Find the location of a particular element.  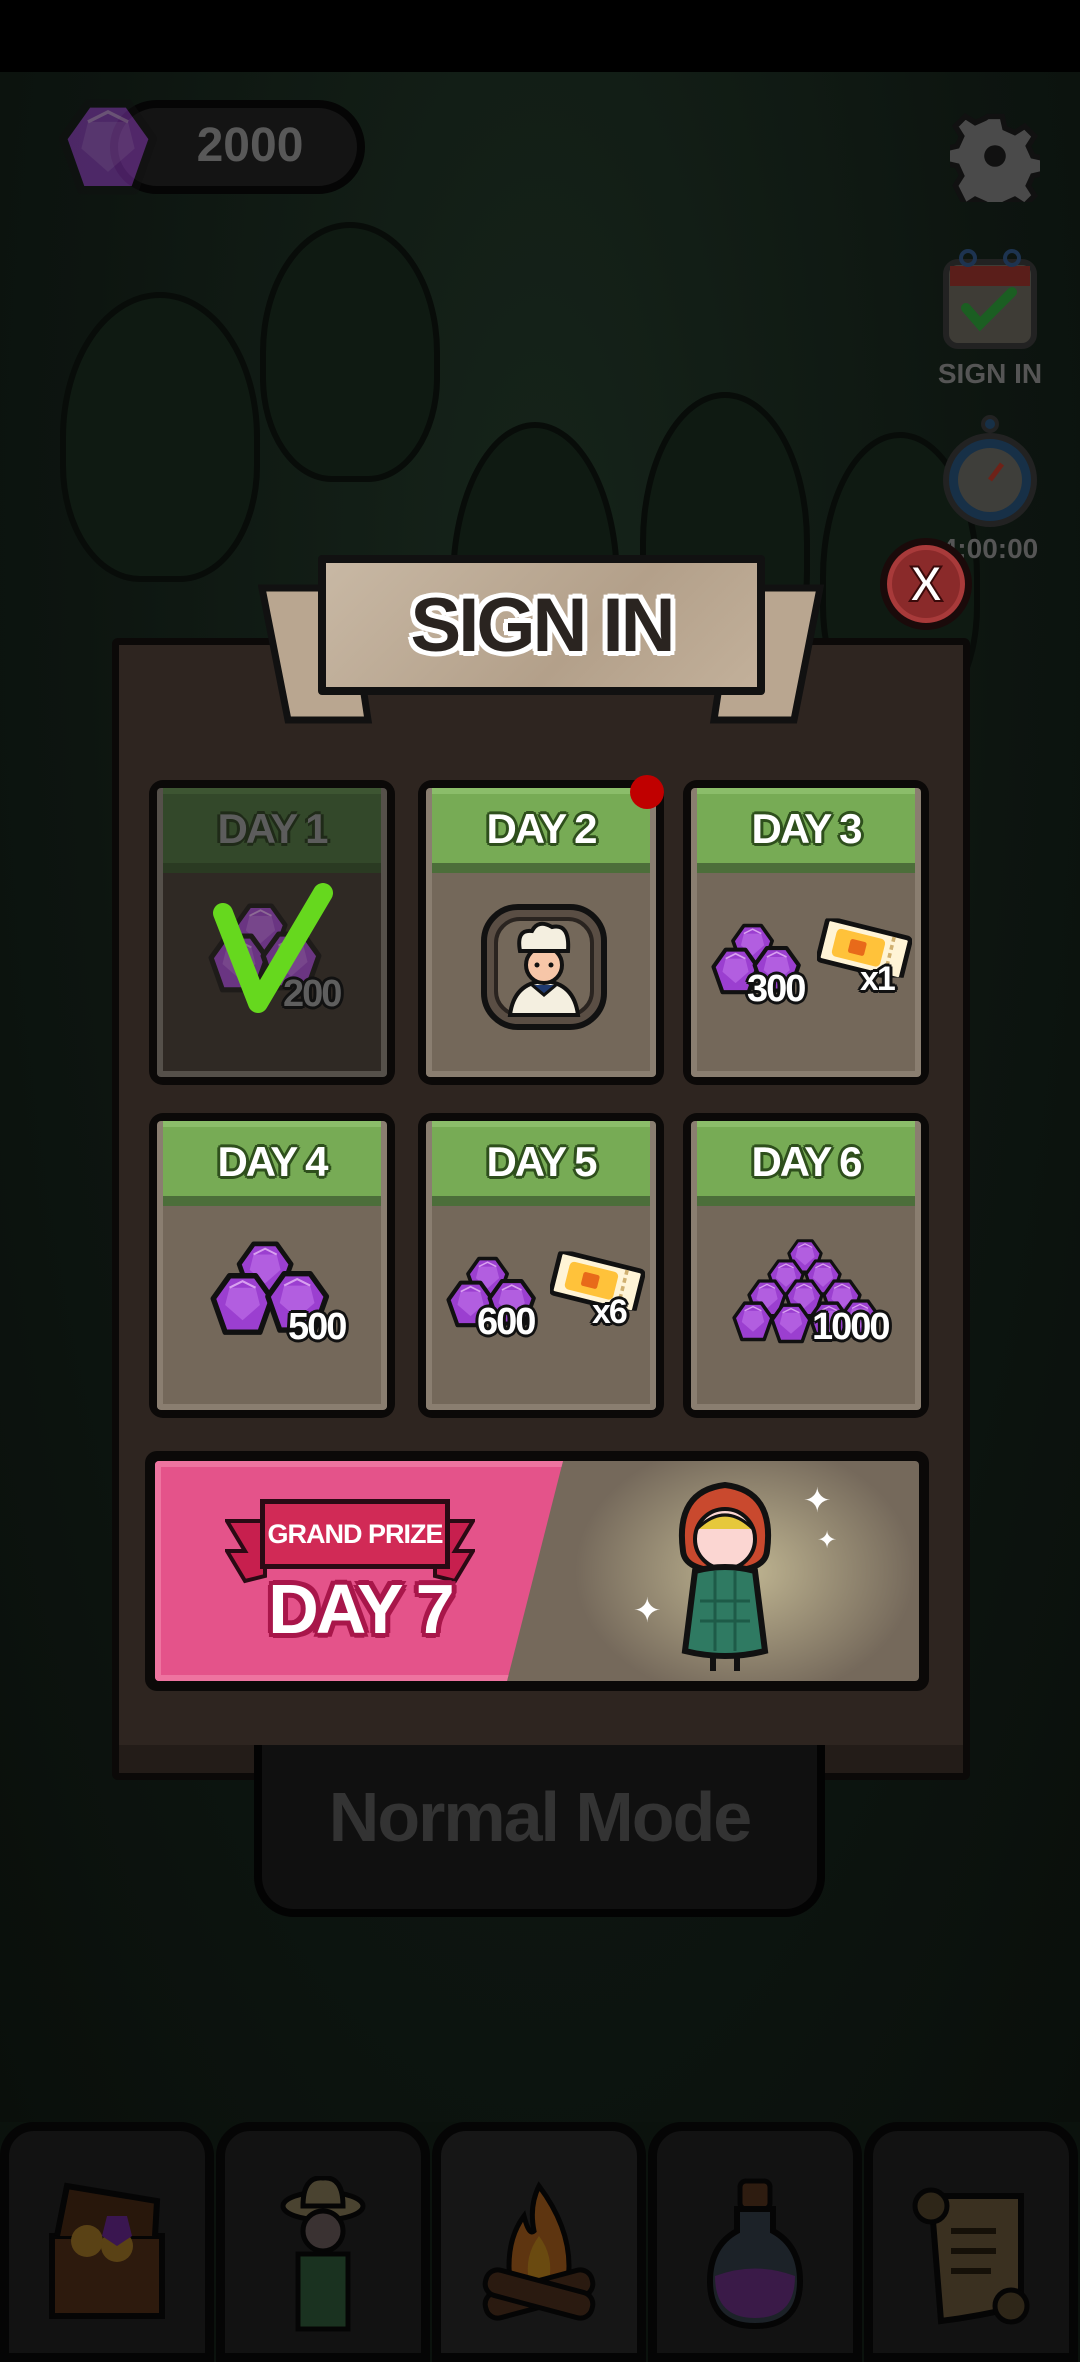

grand-prize-day: DAY 7 is located at coordinates (361, 1609).